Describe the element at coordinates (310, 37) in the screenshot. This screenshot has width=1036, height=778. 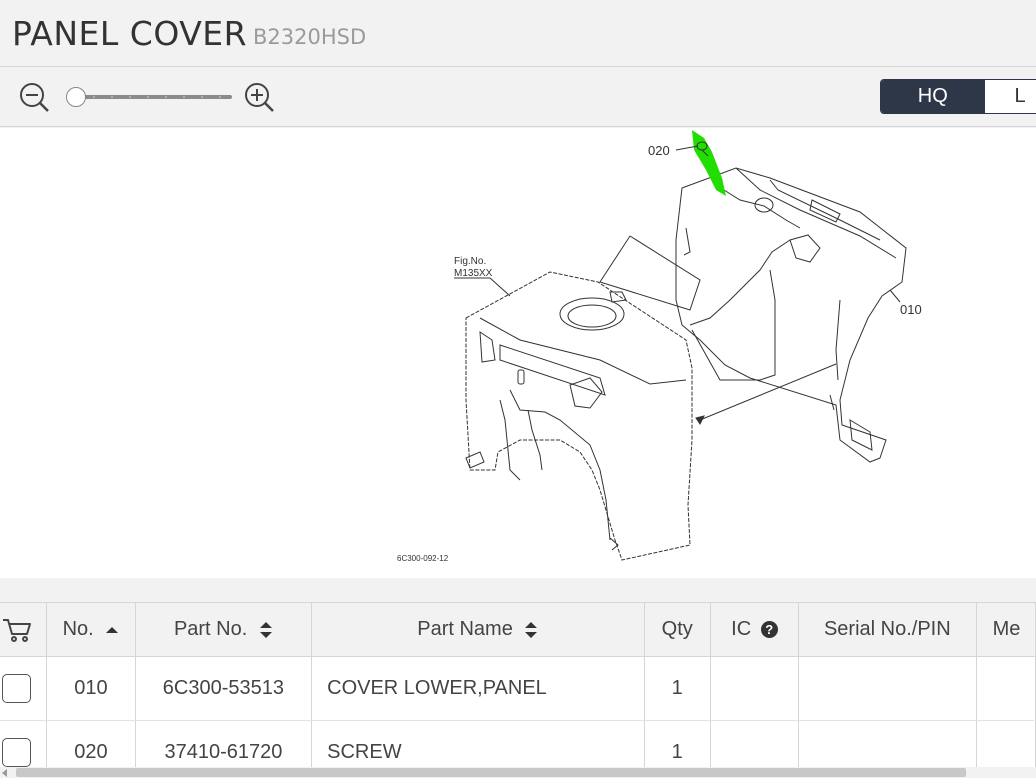
I see `model-name: B2320HSD` at that location.